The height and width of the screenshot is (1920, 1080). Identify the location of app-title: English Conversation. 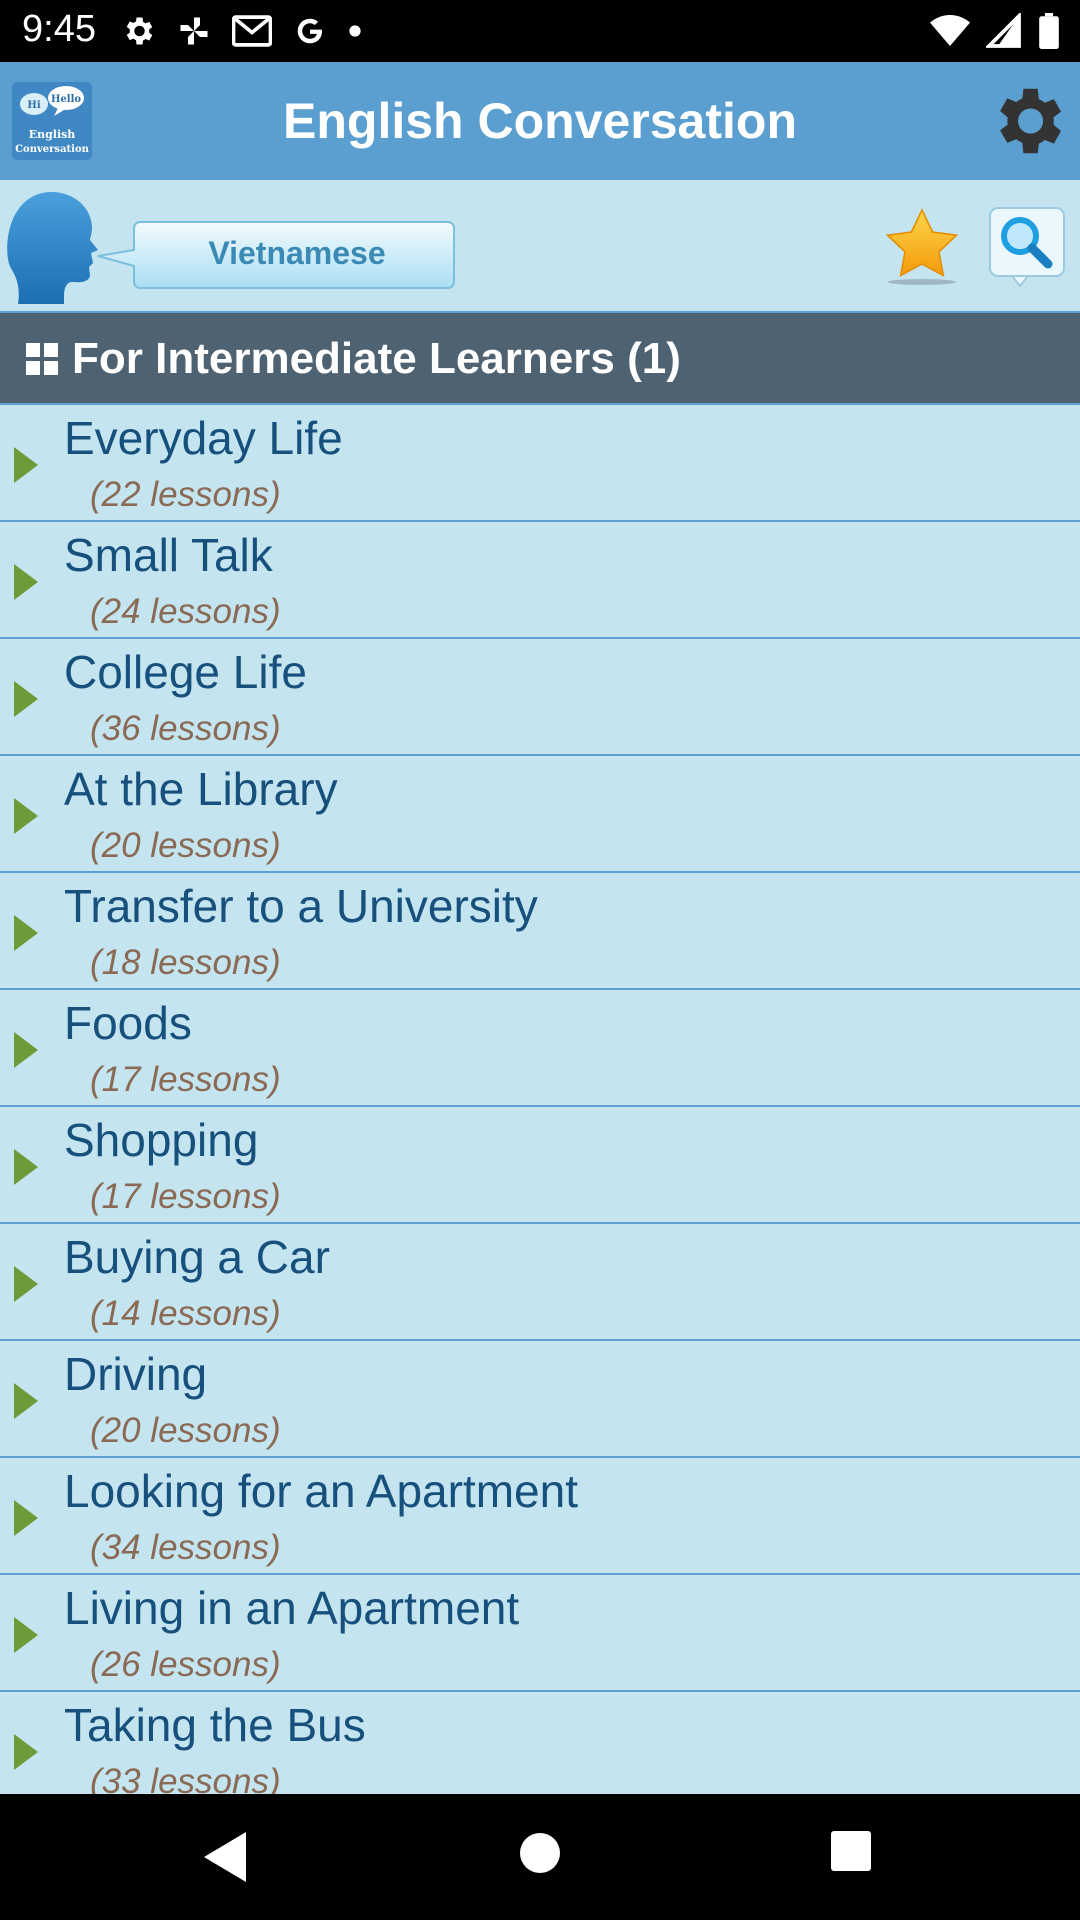
(540, 121).